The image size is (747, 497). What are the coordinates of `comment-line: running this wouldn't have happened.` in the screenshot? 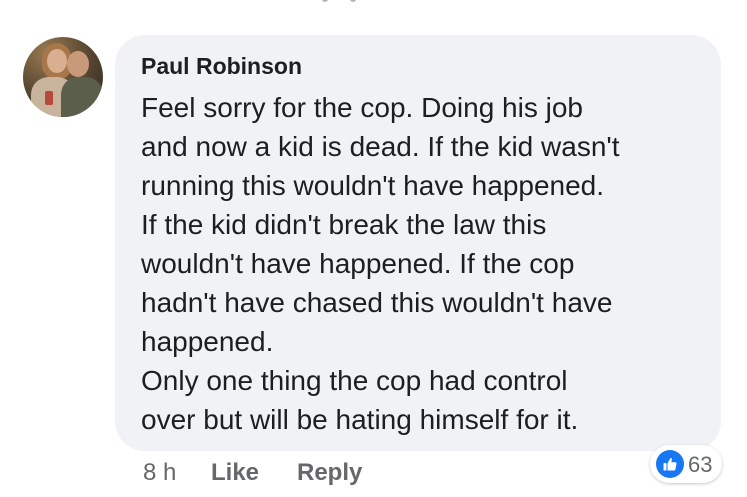 It's located at (373, 185).